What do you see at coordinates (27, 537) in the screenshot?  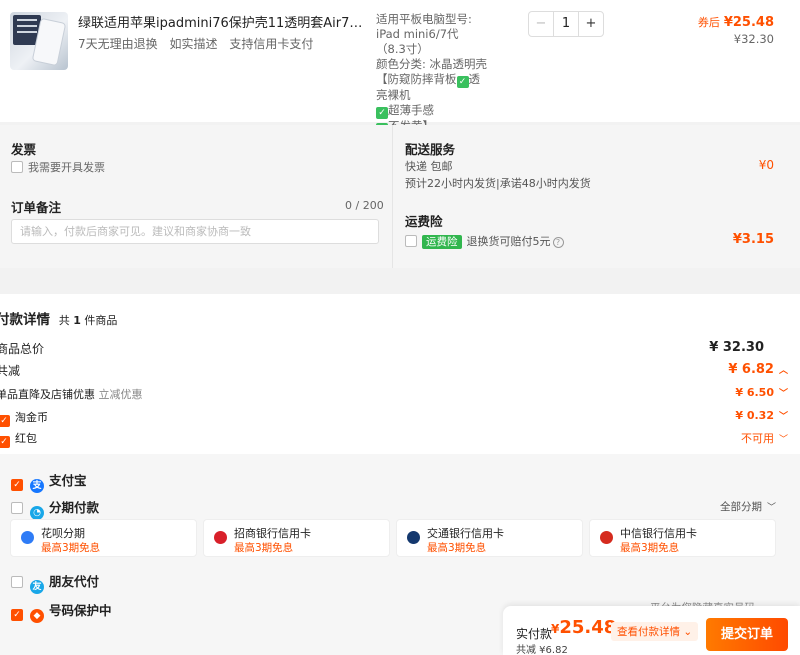 I see `huabei-icon` at bounding box center [27, 537].